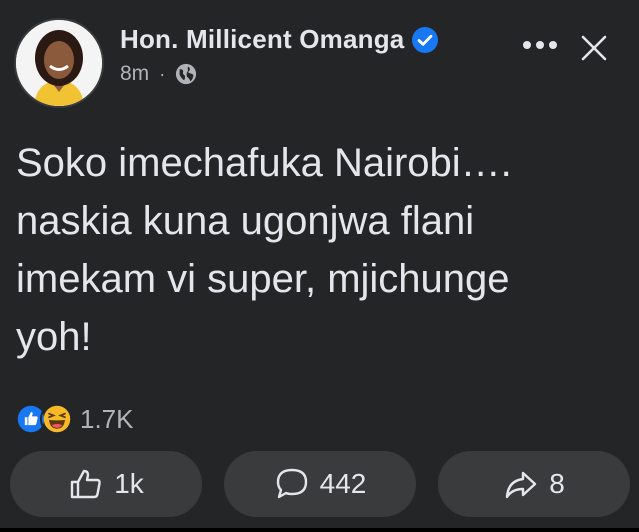 The width and height of the screenshot is (639, 532). What do you see at coordinates (343, 483) in the screenshot?
I see `comment-count: 442` at bounding box center [343, 483].